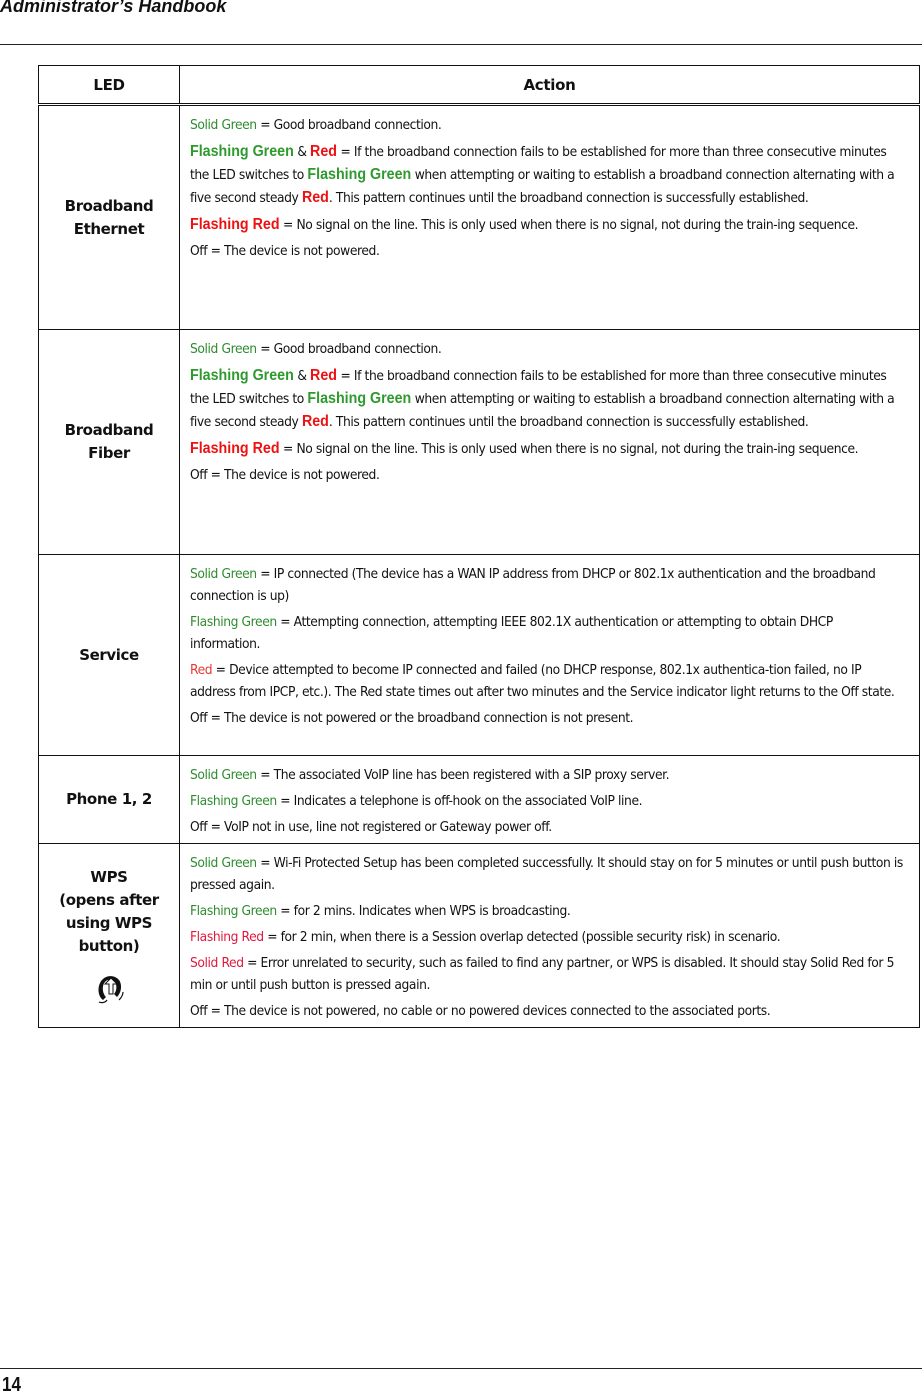 Image resolution: width=922 pixels, height=1397 pixels. What do you see at coordinates (461, 1368) in the screenshot?
I see `footer-rule` at bounding box center [461, 1368].